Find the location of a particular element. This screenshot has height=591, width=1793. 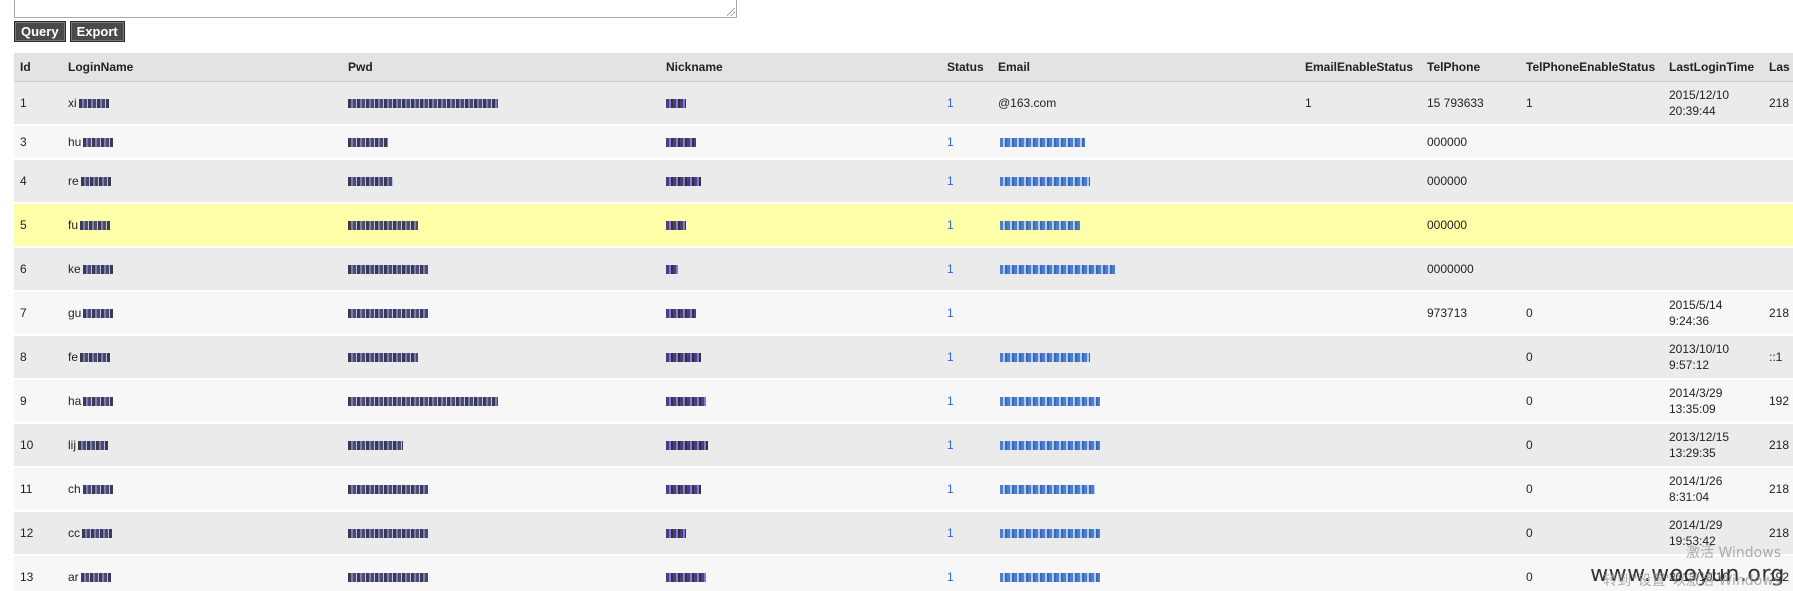

col-header-nickname: Nickname is located at coordinates (800, 67).